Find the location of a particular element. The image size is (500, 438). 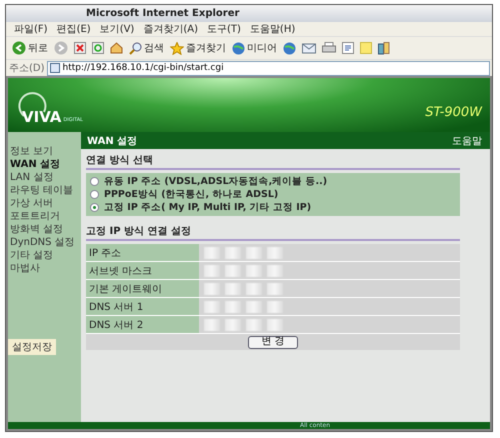

sidebar-item: LAN 설정 is located at coordinates (44, 177).